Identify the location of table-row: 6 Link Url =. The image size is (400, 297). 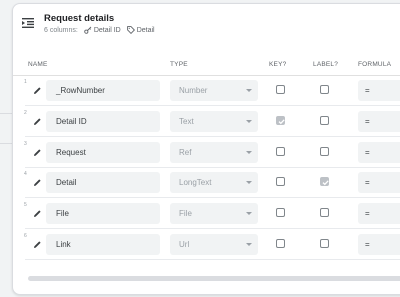
(206, 245).